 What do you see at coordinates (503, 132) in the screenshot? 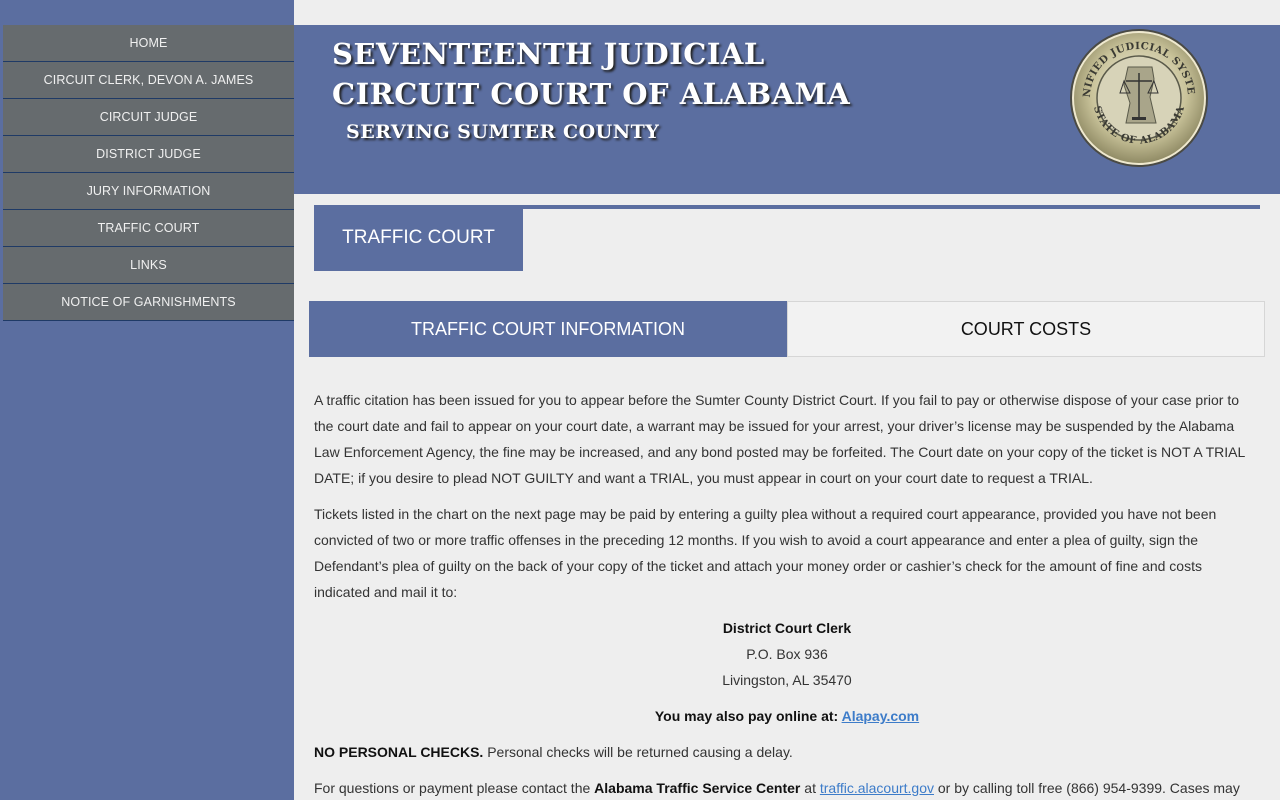
I see `banner-subtitle: SERVING SUMTER COUNTY` at bounding box center [503, 132].